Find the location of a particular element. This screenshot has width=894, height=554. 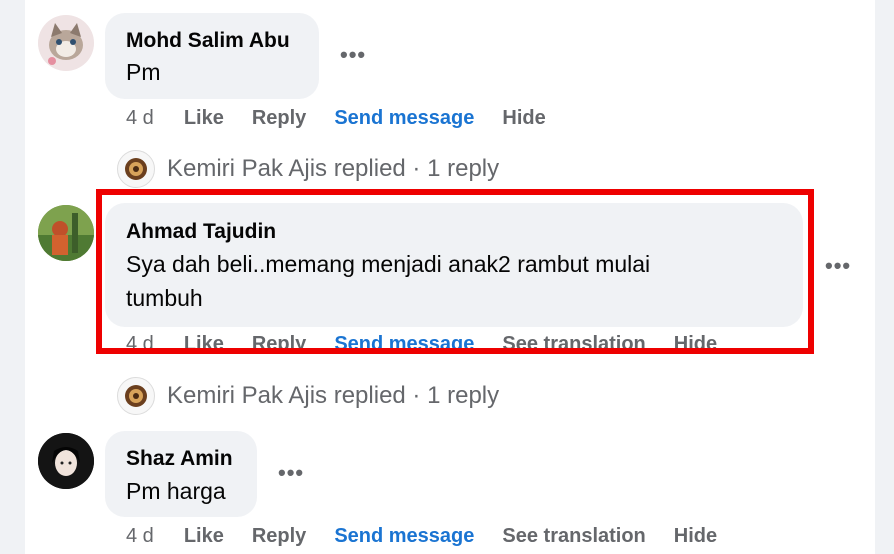

avatar-shaz-amin is located at coordinates (66, 461).